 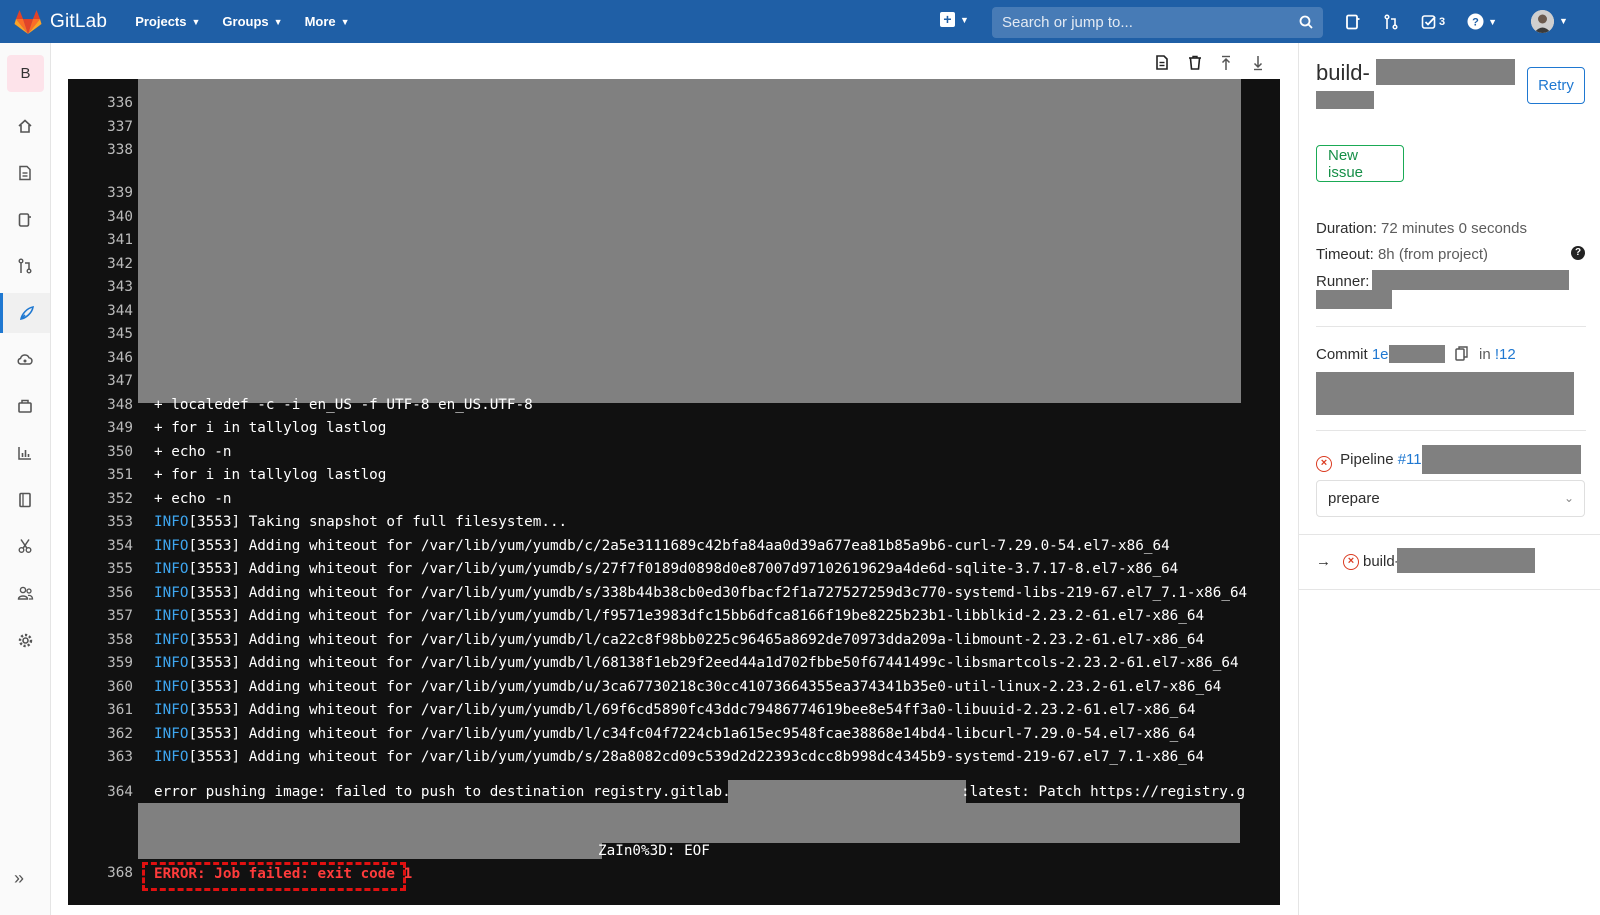 I want to click on log-line-number: 368, so click(x=120, y=873).